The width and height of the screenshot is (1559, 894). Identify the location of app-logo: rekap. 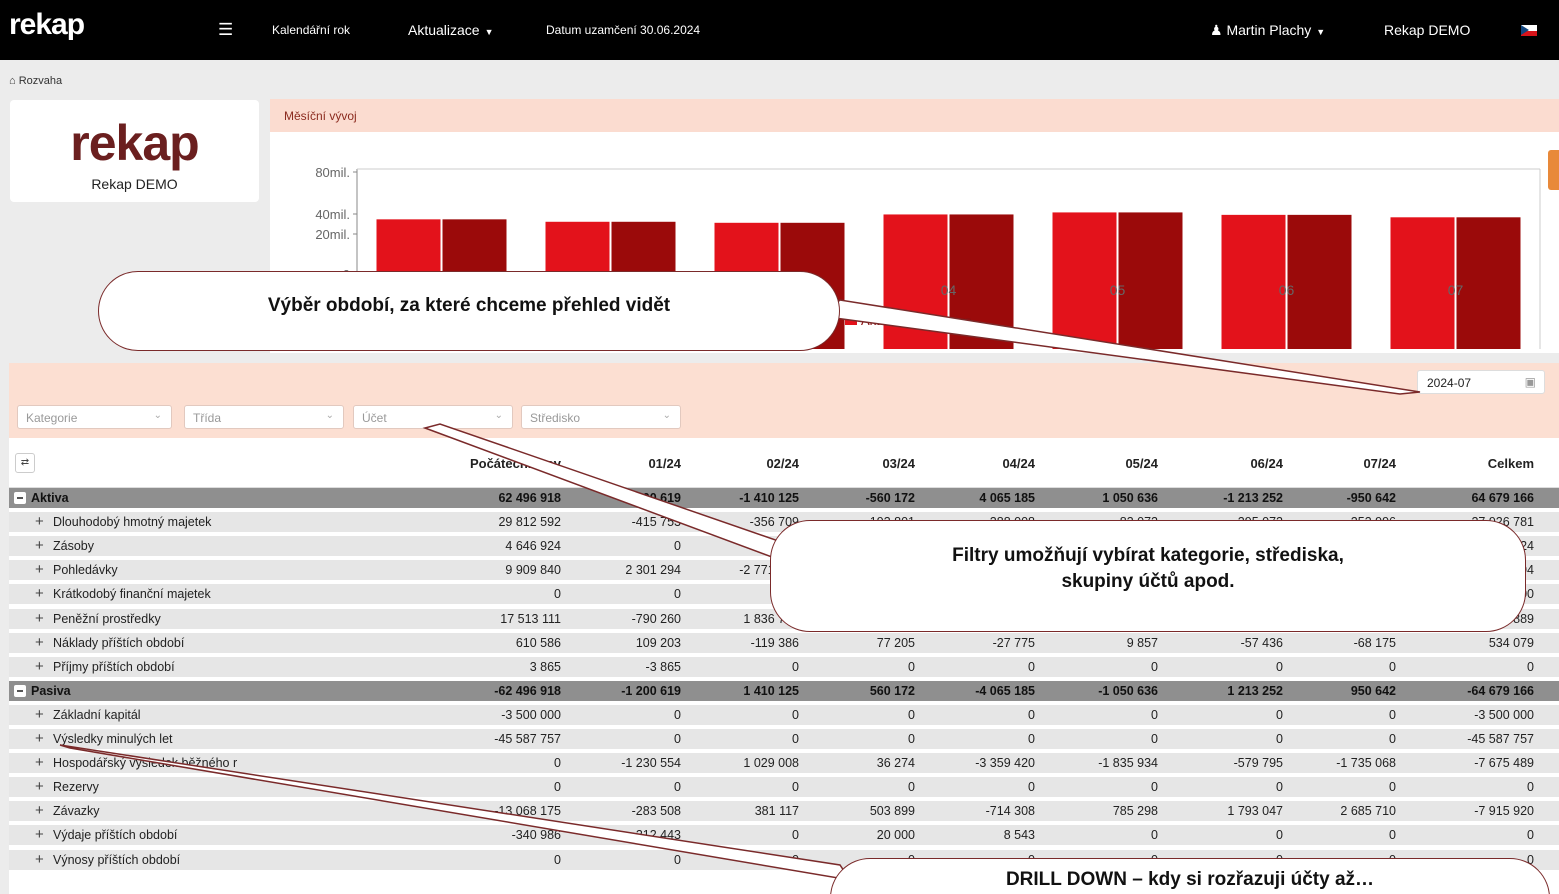
(47, 25).